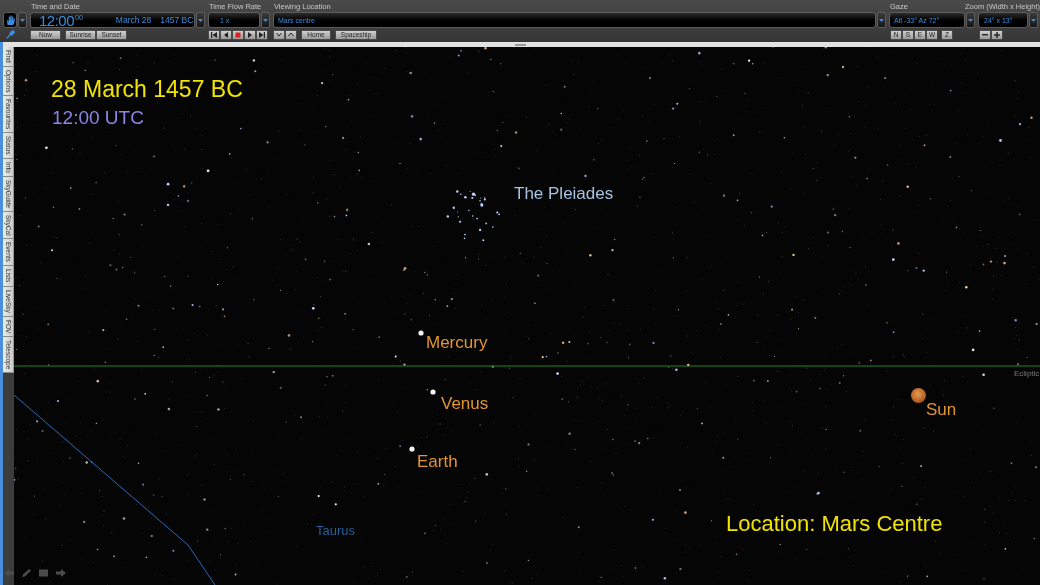 This screenshot has height=585, width=1040. Describe the element at coordinates (10, 34) in the screenshot. I see `pin-icon` at that location.